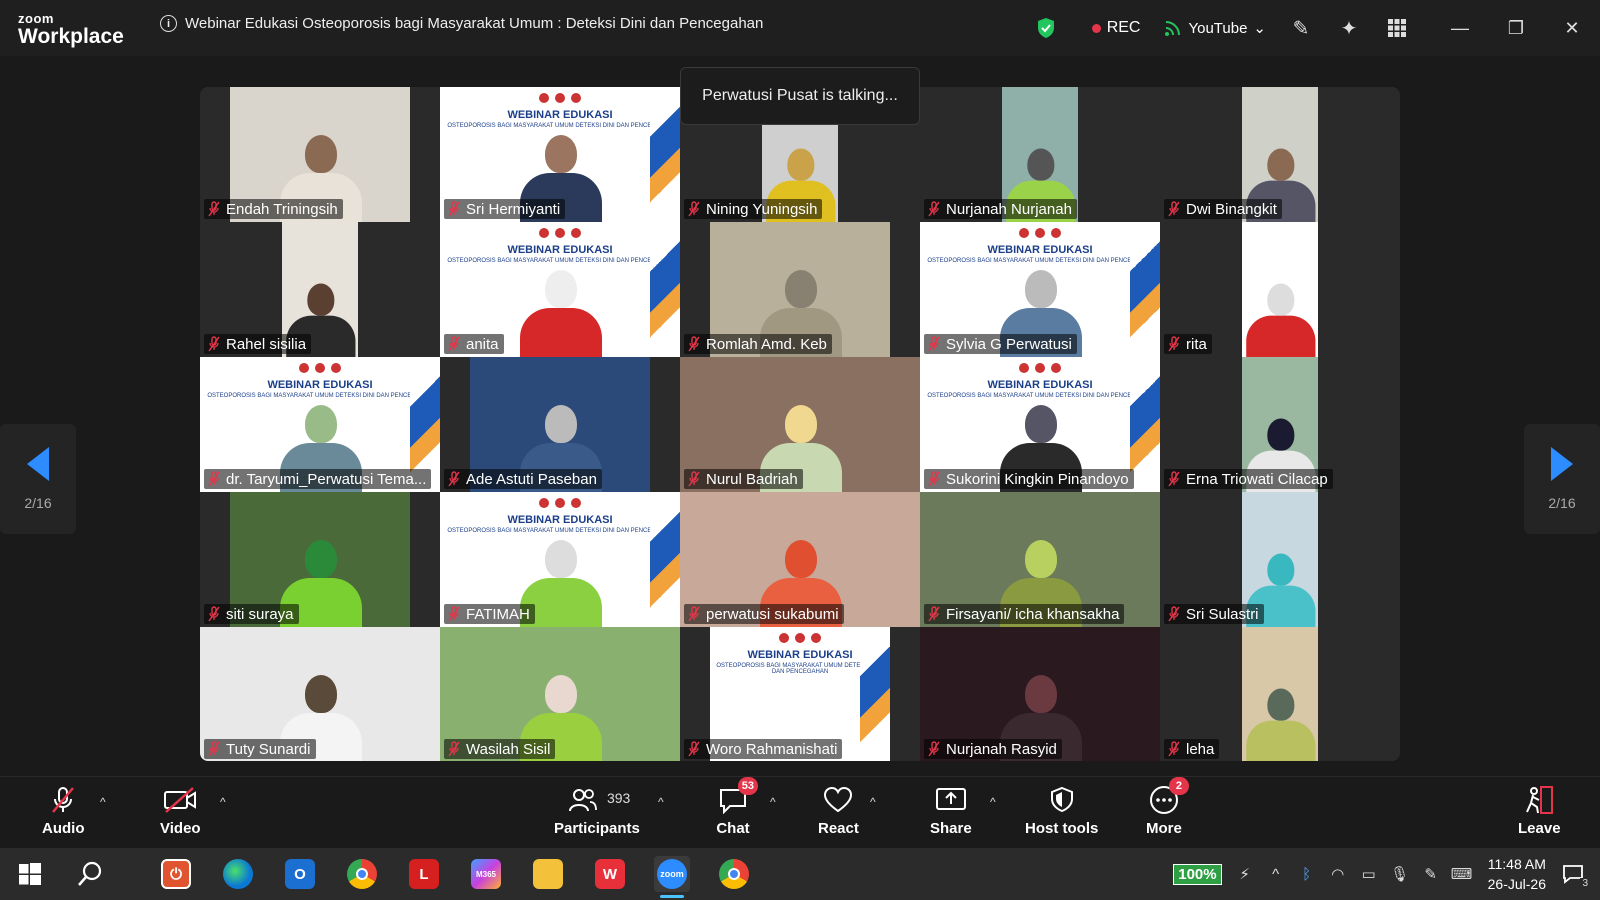 The height and width of the screenshot is (900, 1600). Describe the element at coordinates (1307, 874) in the screenshot. I see `bluetooth-icon: ᛒ` at that location.